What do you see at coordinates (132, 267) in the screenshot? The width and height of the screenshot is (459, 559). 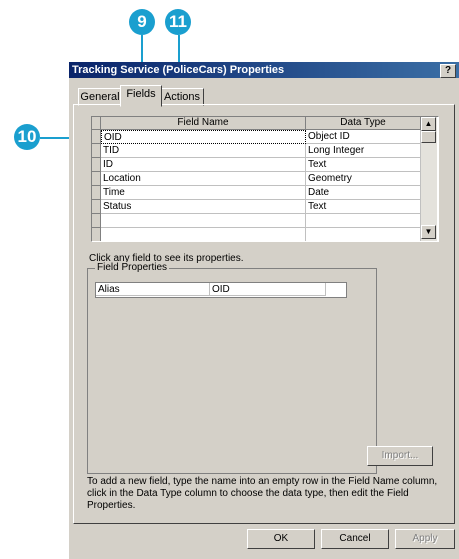 I see `field-properties-legend: Field Properties` at bounding box center [132, 267].